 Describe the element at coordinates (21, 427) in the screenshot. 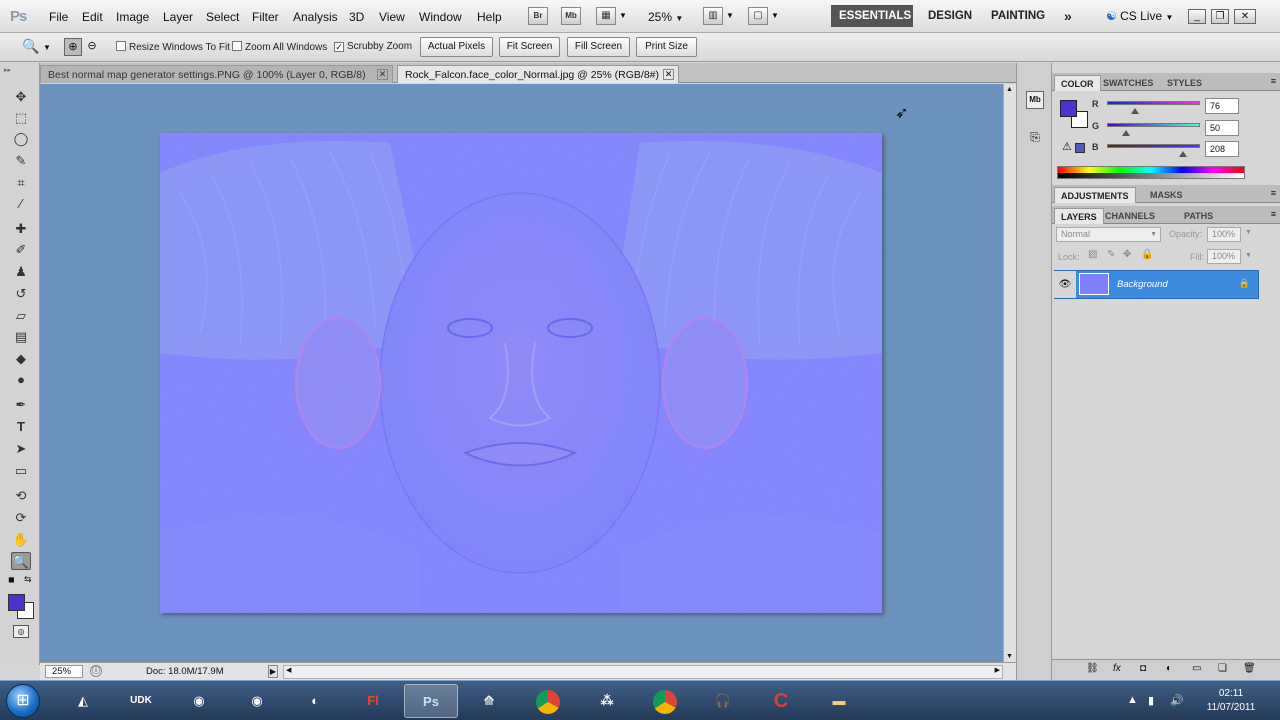

I see `type-tool-icon: T` at that location.